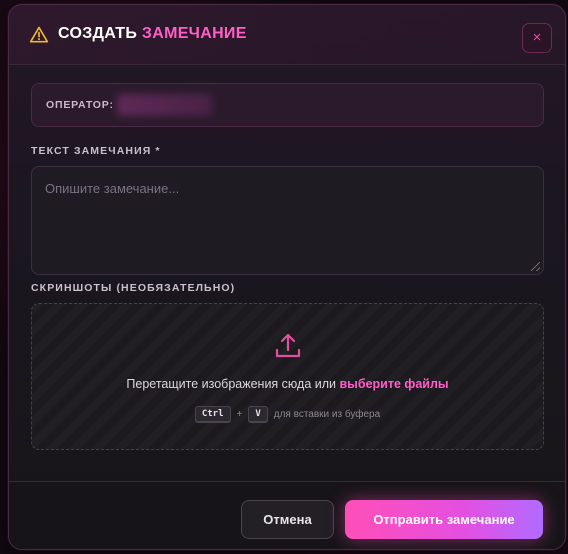 Image resolution: width=568 pixels, height=554 pixels. I want to click on close-icon: ×, so click(537, 37).